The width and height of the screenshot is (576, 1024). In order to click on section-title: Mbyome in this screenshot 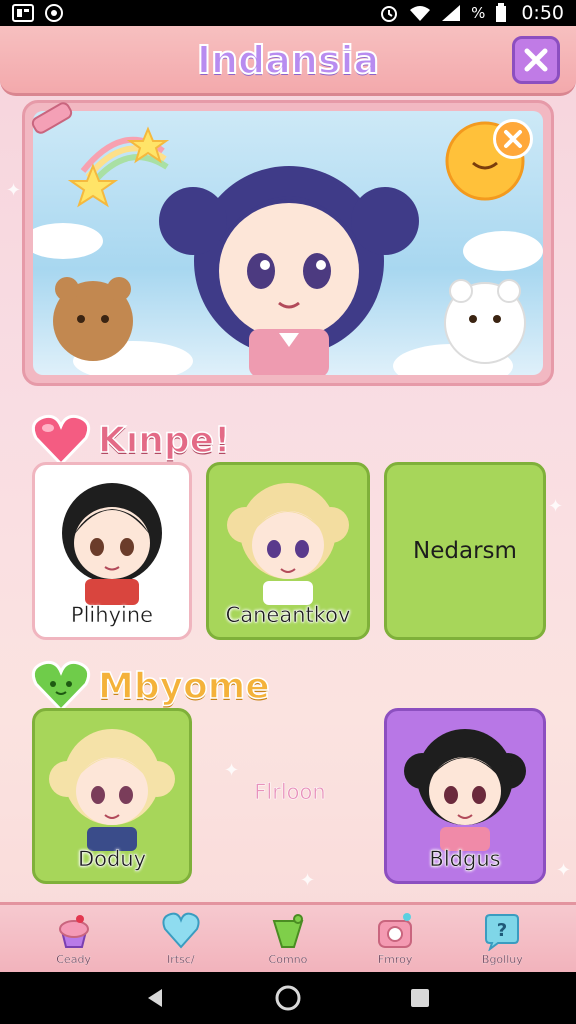, I will do `click(183, 686)`.